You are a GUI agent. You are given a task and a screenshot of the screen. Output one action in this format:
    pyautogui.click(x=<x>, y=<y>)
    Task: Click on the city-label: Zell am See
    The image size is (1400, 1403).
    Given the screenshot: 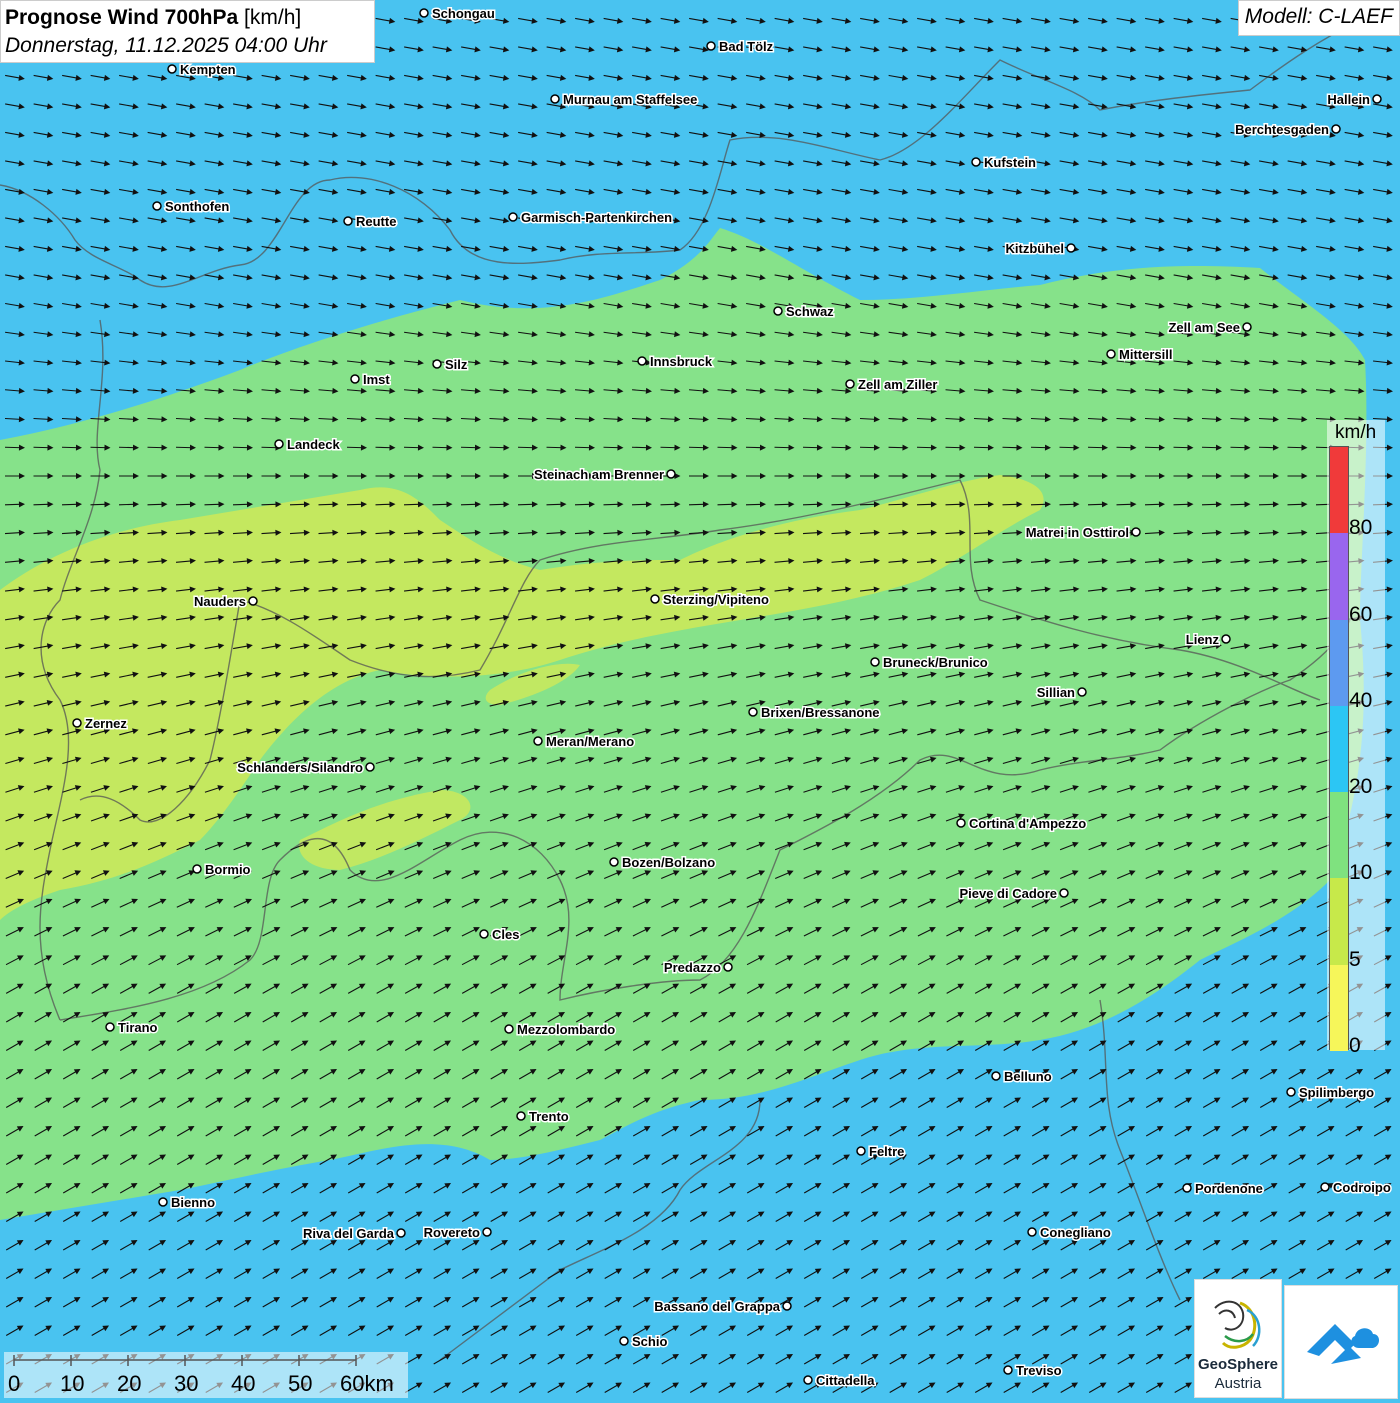 What is the action you would take?
    pyautogui.click(x=1204, y=327)
    